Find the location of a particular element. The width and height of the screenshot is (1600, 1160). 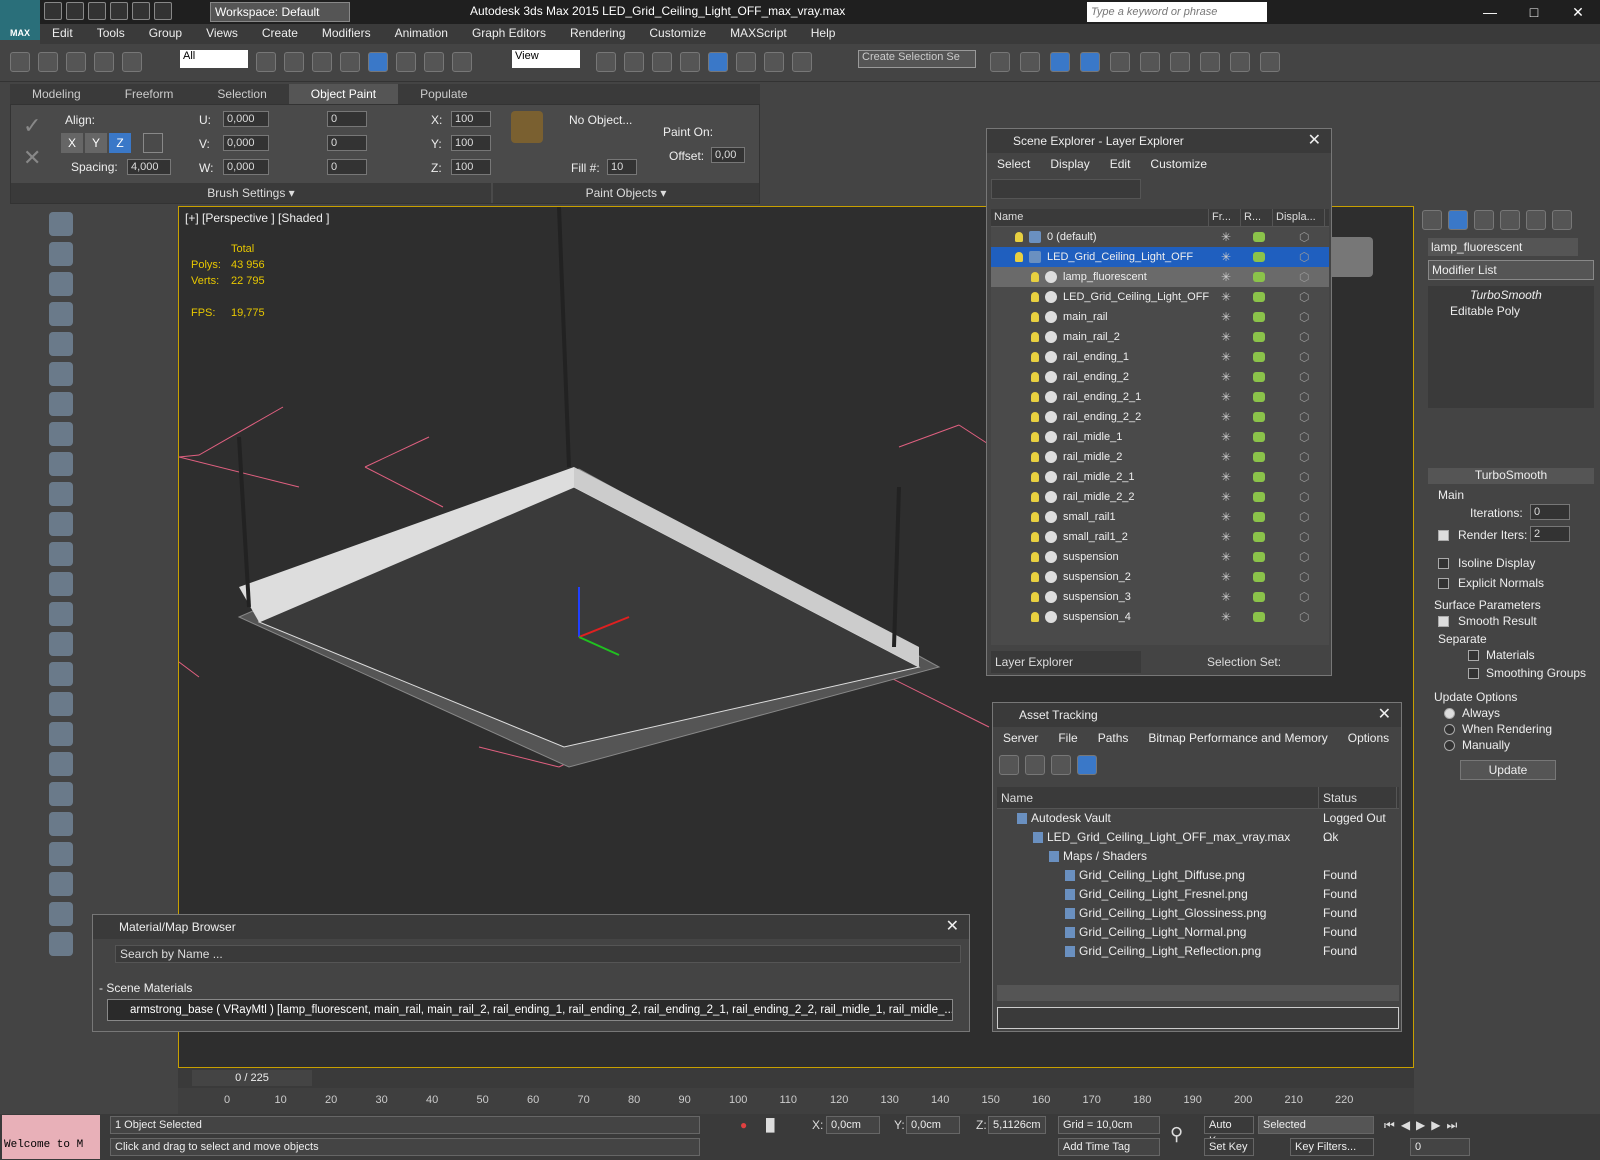

redo-icon is located at coordinates (48, 62).